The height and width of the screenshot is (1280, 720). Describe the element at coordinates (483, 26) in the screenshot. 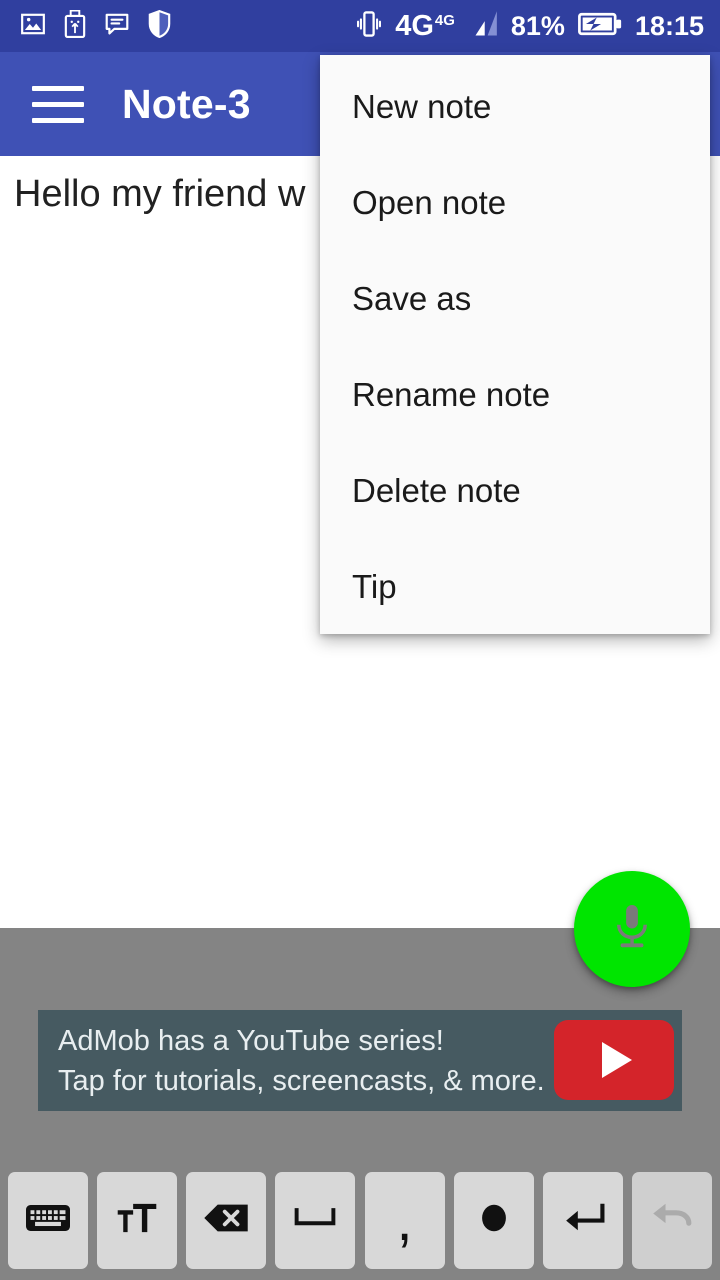

I see `signal-bars-icon` at that location.